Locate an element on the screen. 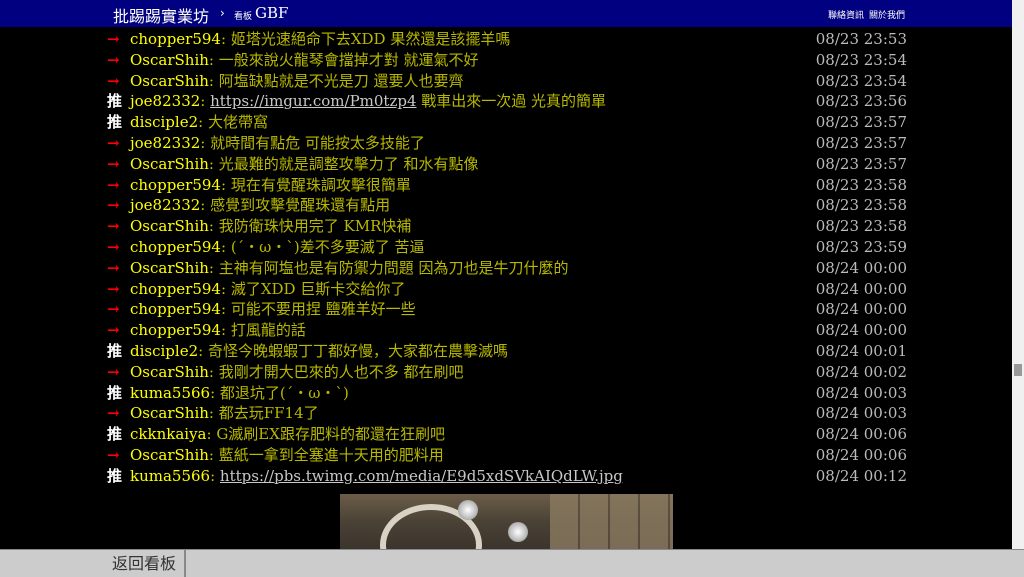  image-preview is located at coordinates (506, 521).